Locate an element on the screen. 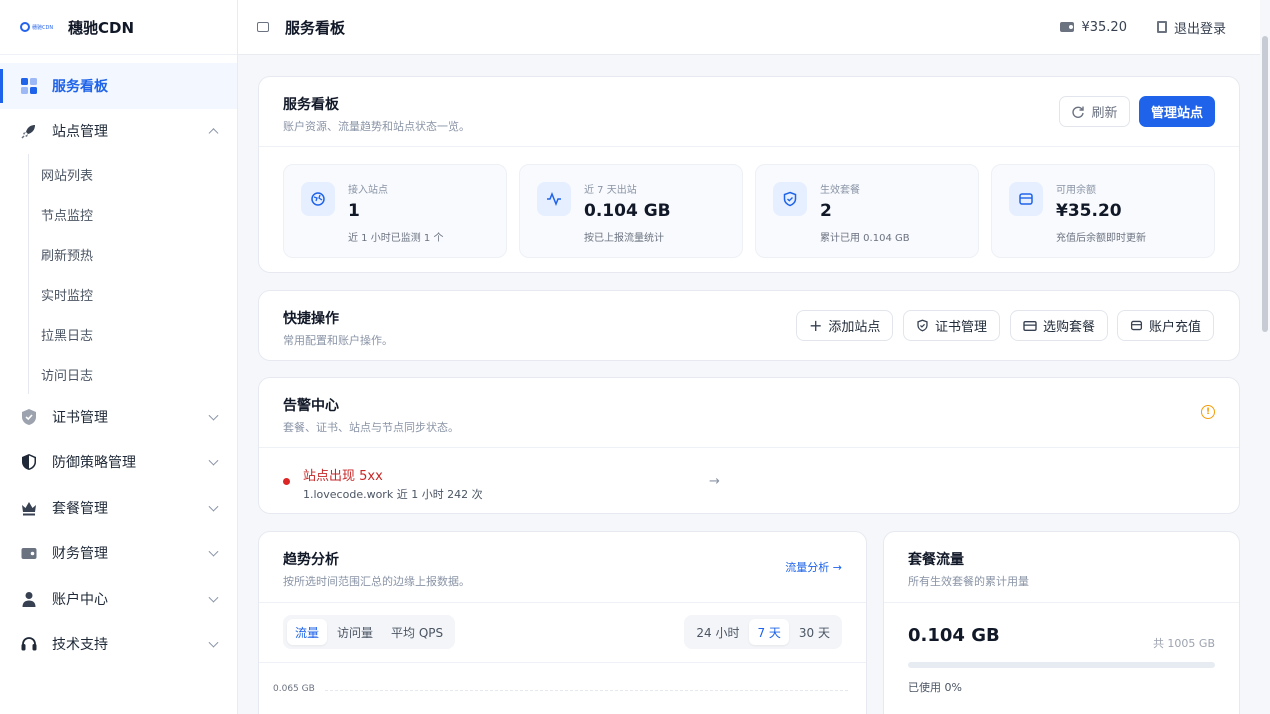  sidebar-item-dashboard: 服务看板 is located at coordinates (118, 86).